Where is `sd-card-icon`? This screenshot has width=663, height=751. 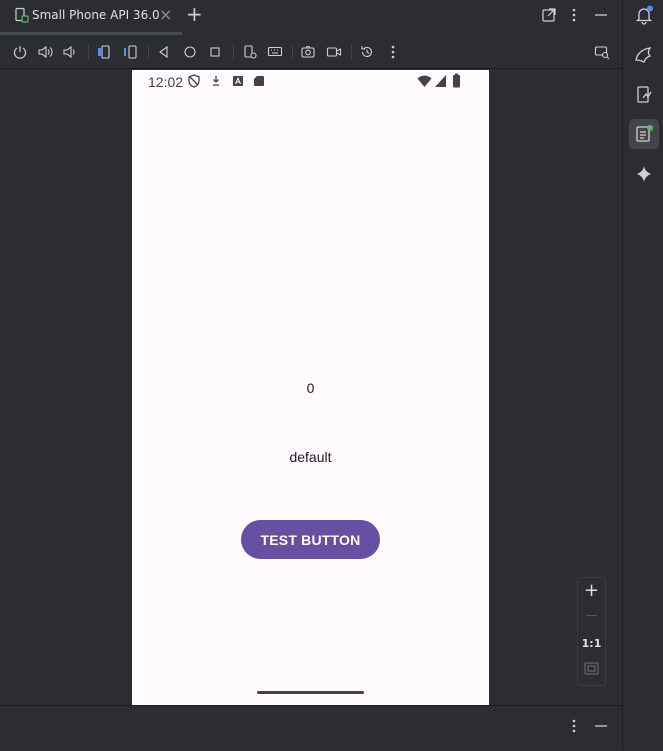 sd-card-icon is located at coordinates (259, 81).